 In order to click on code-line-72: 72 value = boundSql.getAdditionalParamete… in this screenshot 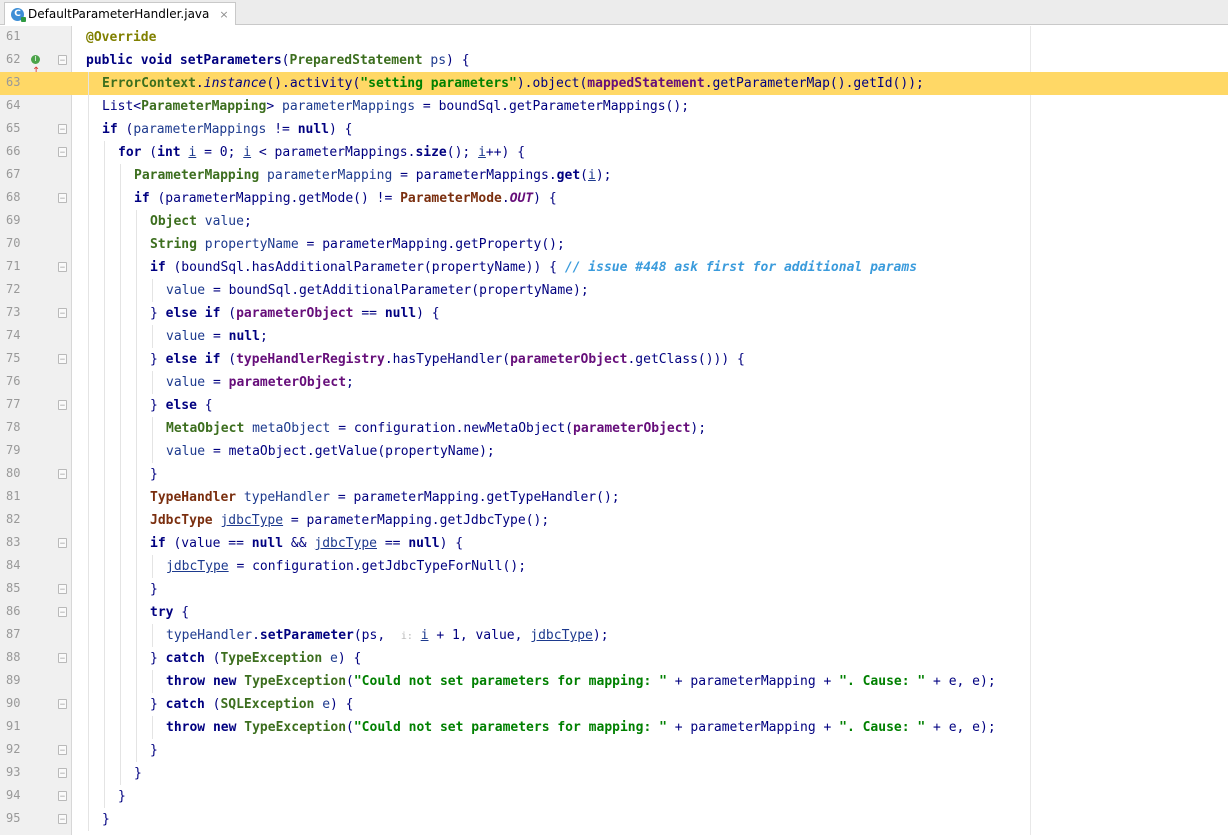, I will do `click(614, 290)`.